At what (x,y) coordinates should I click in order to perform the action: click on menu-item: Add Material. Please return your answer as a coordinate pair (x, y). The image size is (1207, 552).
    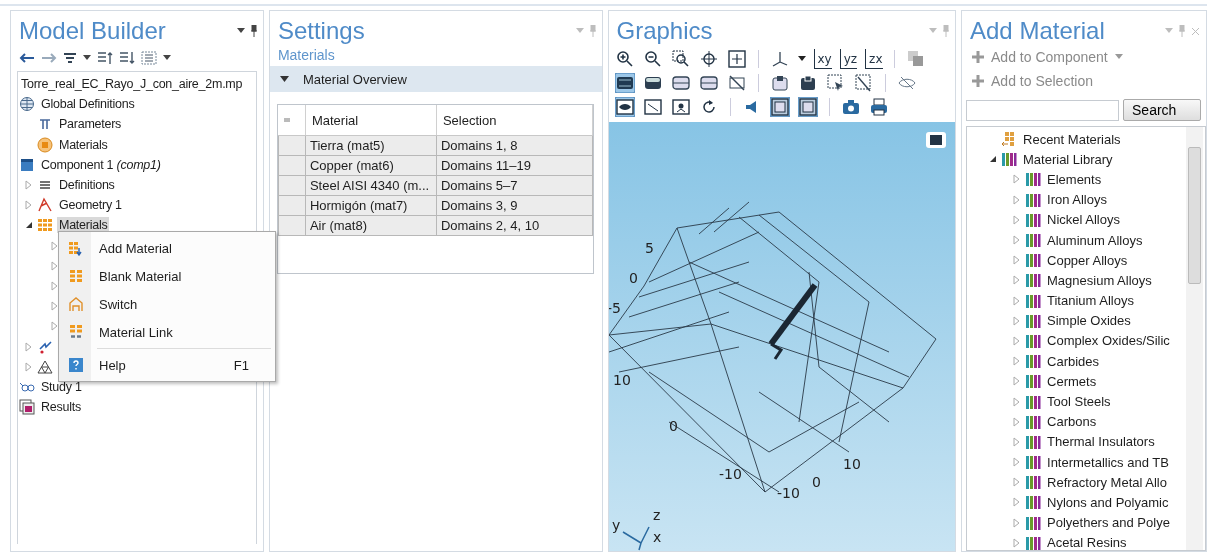
    Looking at the image, I should click on (167, 248).